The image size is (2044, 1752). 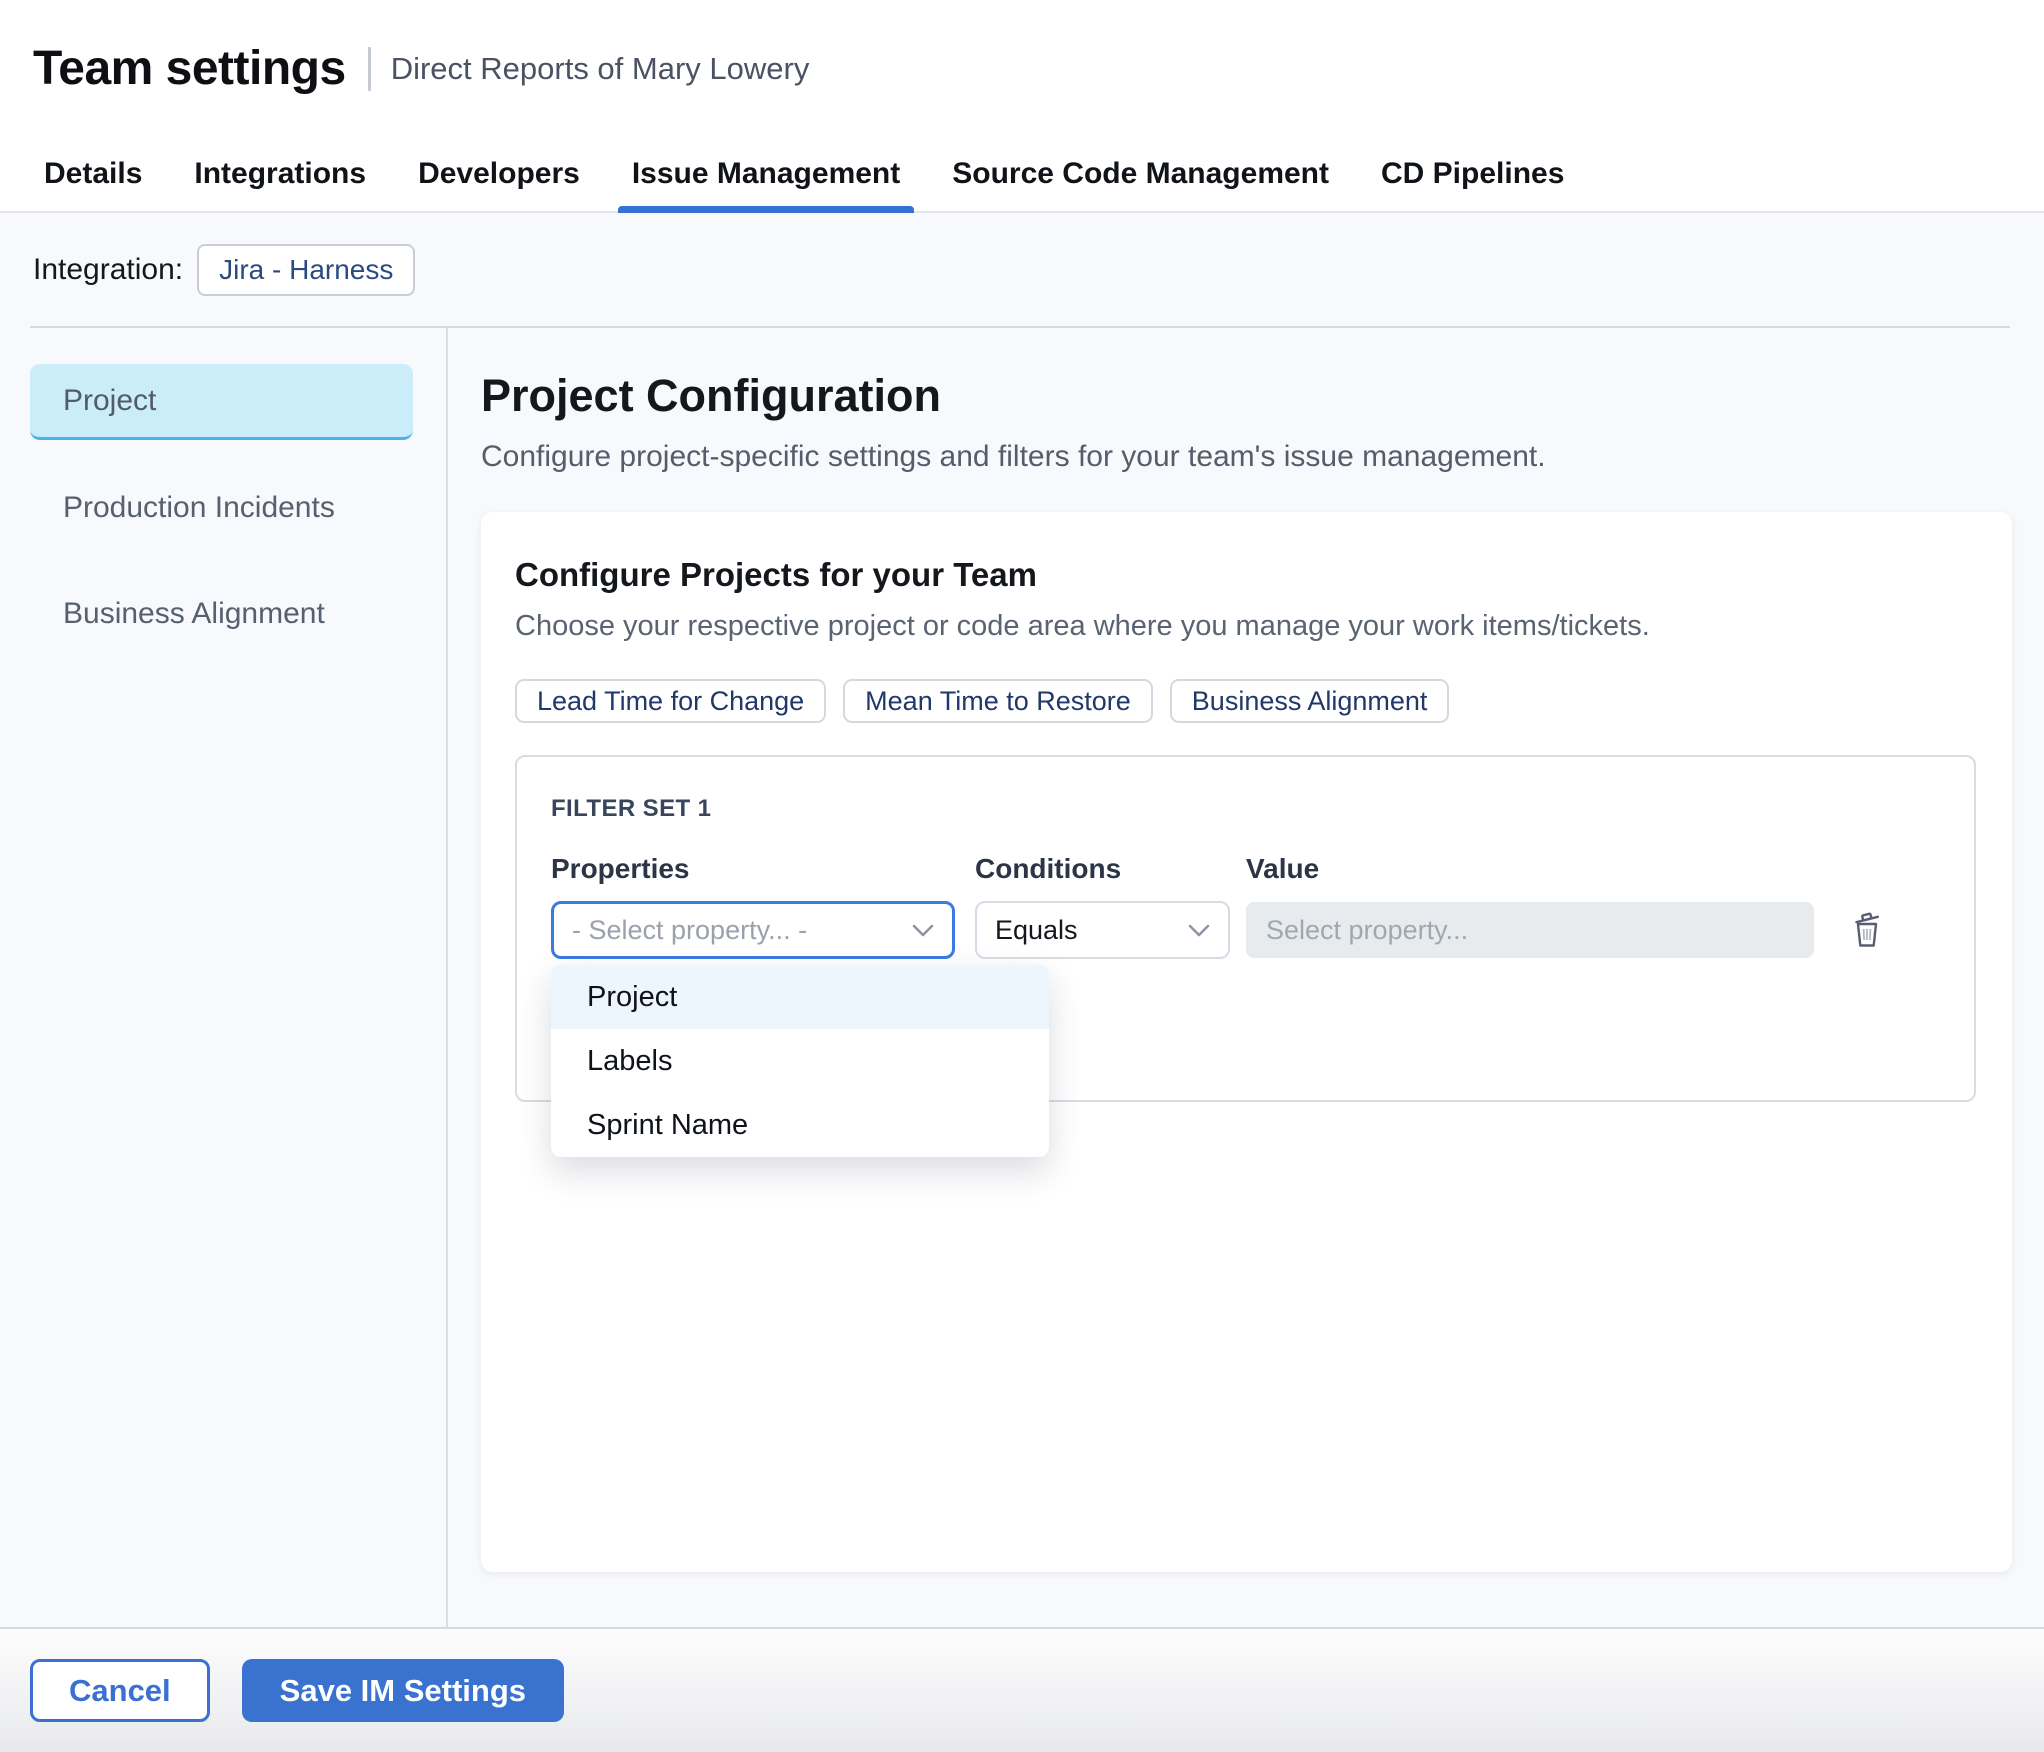 What do you see at coordinates (1048, 868) in the screenshot?
I see `conditions-column-label: Conditions` at bounding box center [1048, 868].